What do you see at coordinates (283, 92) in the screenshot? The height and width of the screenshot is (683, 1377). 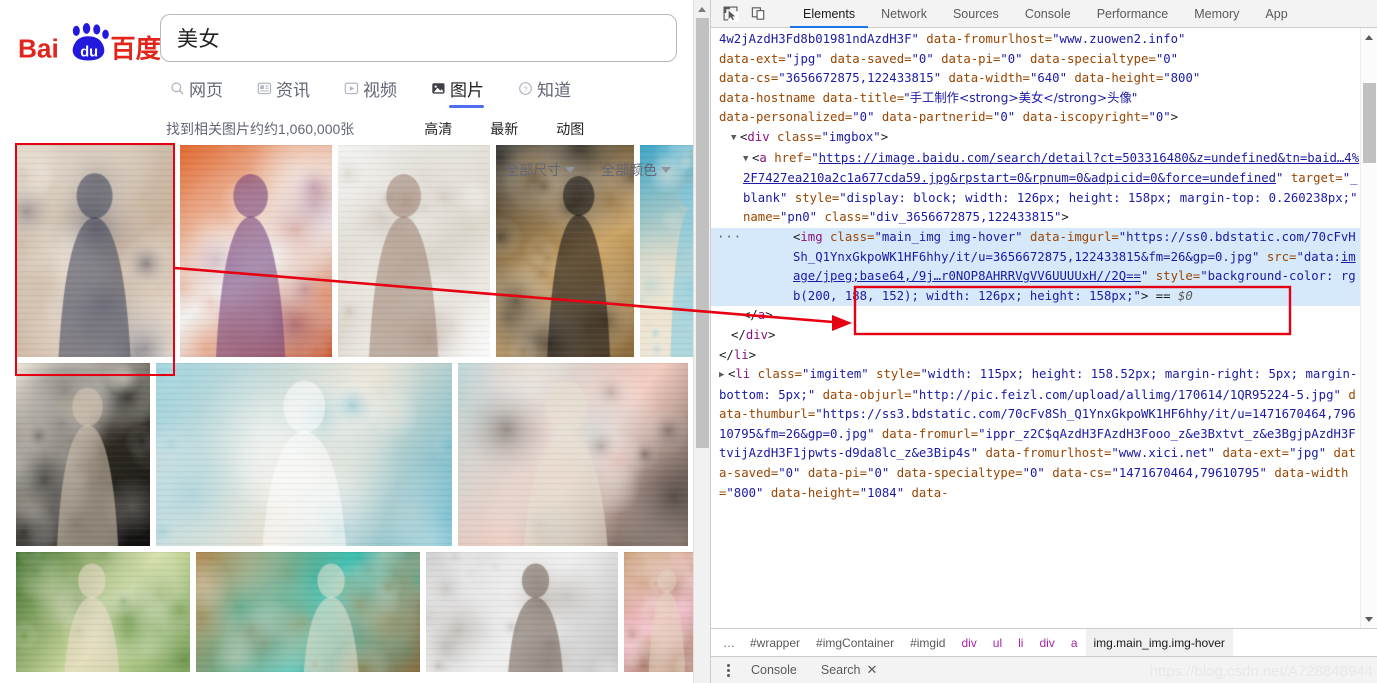 I see `tab-news: 资讯` at bounding box center [283, 92].